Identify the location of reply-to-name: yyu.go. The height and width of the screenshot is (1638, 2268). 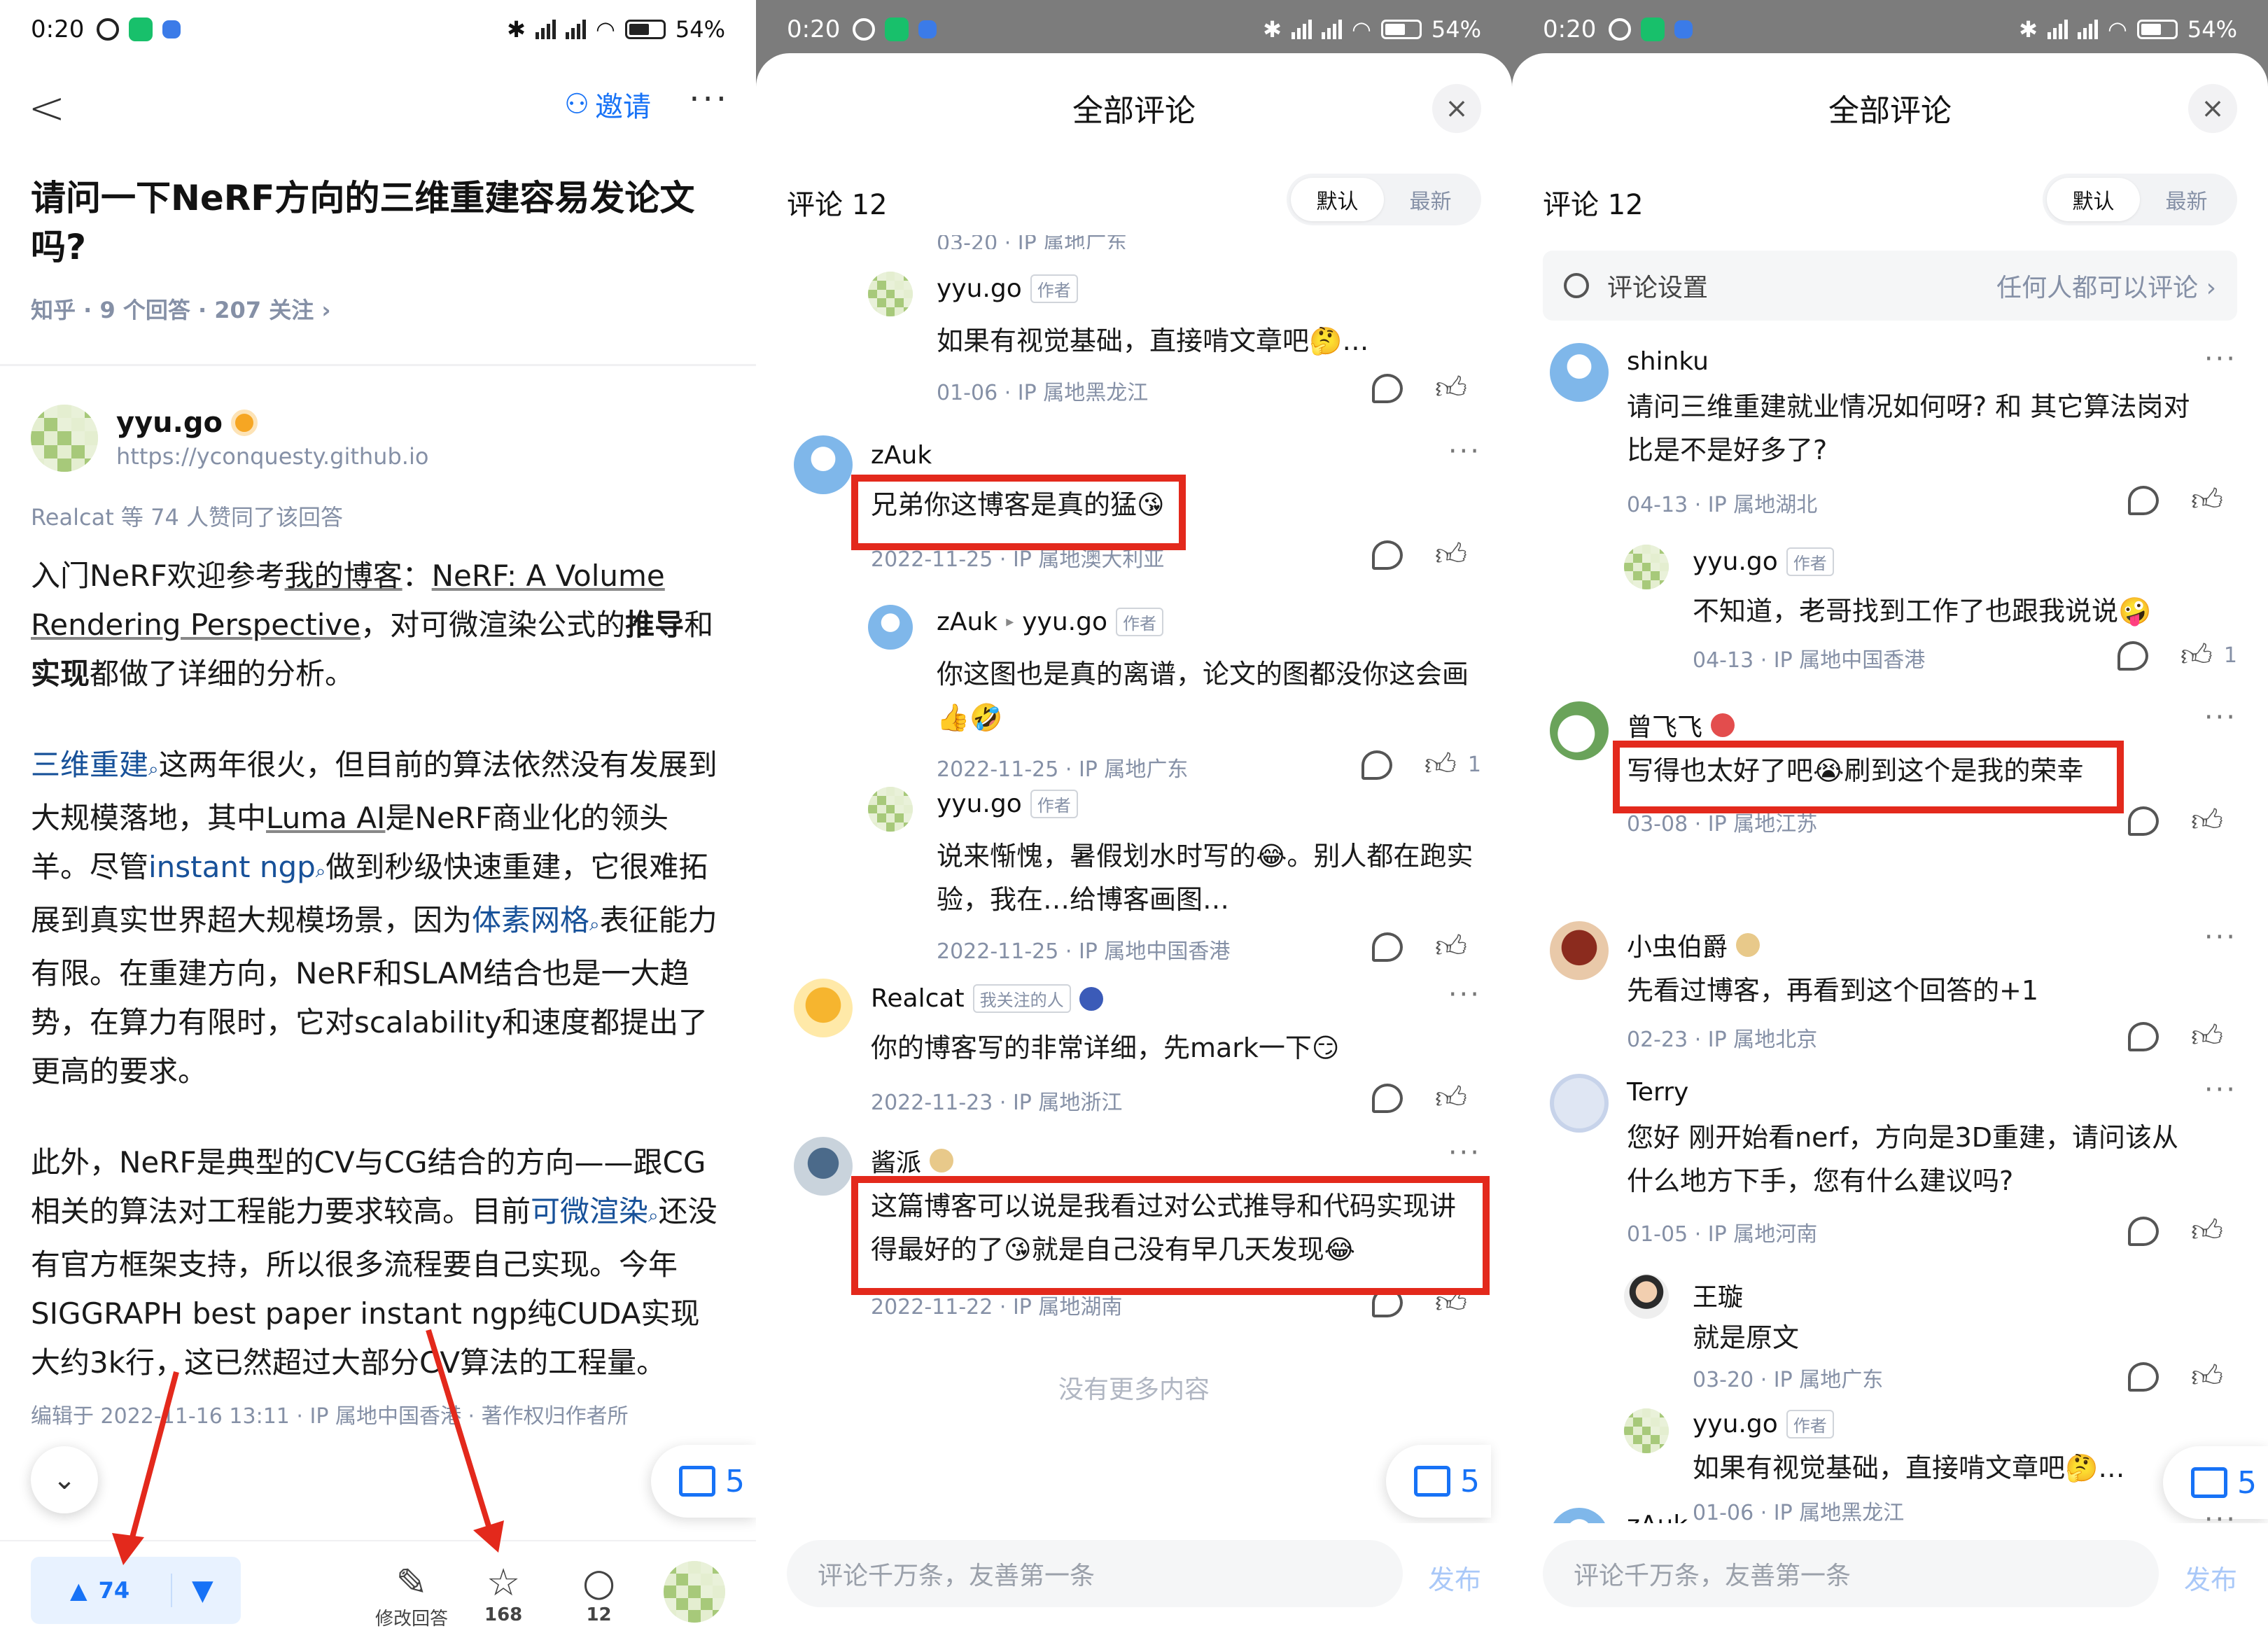
(1064, 622).